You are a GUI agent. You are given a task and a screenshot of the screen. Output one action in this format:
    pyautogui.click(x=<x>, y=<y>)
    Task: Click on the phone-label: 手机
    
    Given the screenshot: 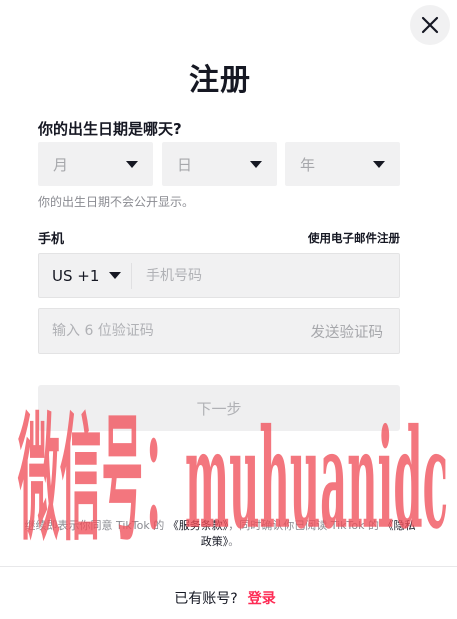 What is the action you would take?
    pyautogui.click(x=51, y=239)
    